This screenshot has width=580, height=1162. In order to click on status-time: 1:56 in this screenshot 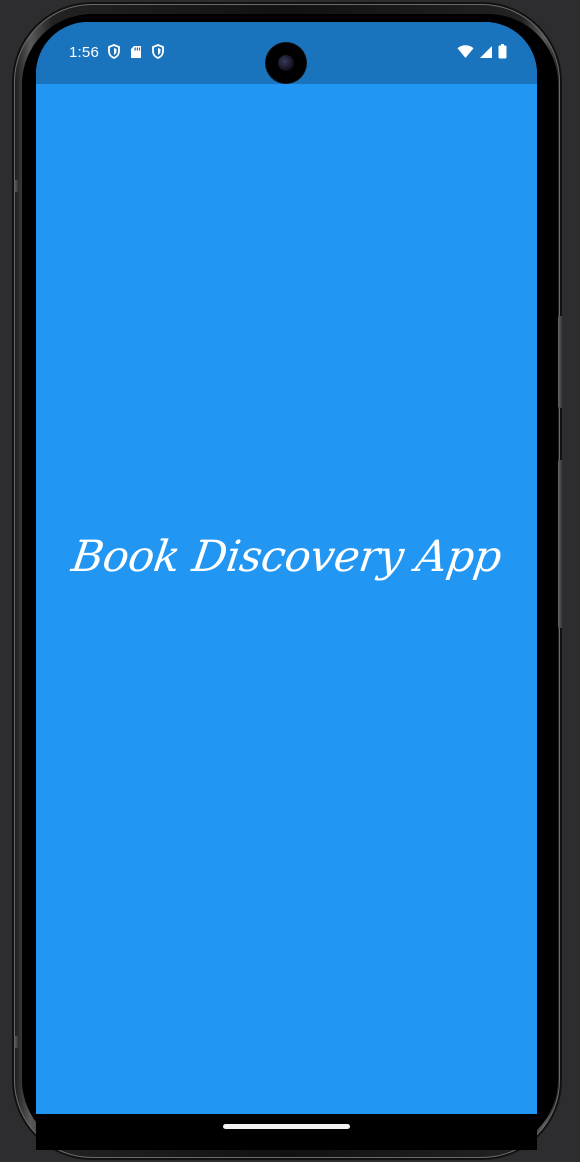, I will do `click(84, 52)`.